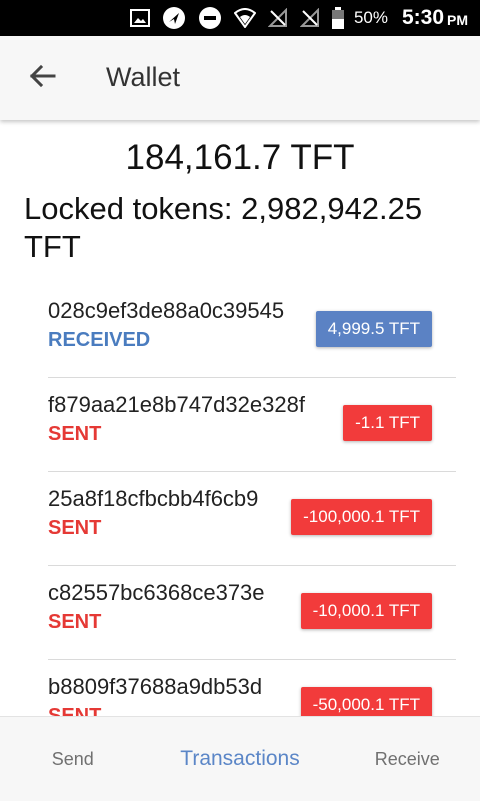 The width and height of the screenshot is (480, 801). I want to click on transaction-hash: b8809f37688a9db53d, so click(155, 686).